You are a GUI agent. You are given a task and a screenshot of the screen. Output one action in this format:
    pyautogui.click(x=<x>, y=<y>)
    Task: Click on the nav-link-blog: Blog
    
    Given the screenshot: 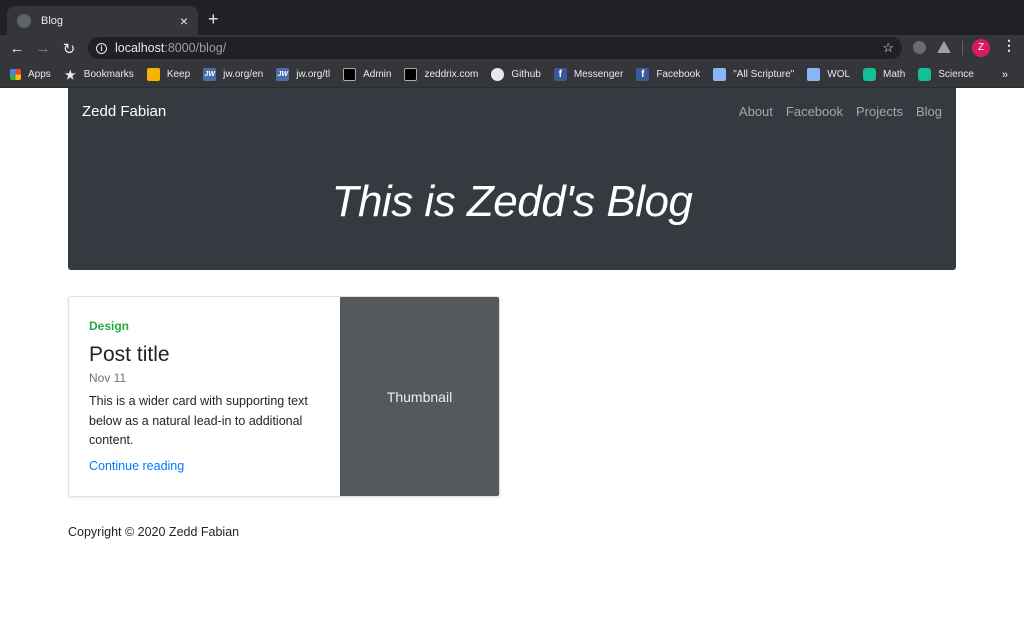 What is the action you would take?
    pyautogui.click(x=929, y=111)
    